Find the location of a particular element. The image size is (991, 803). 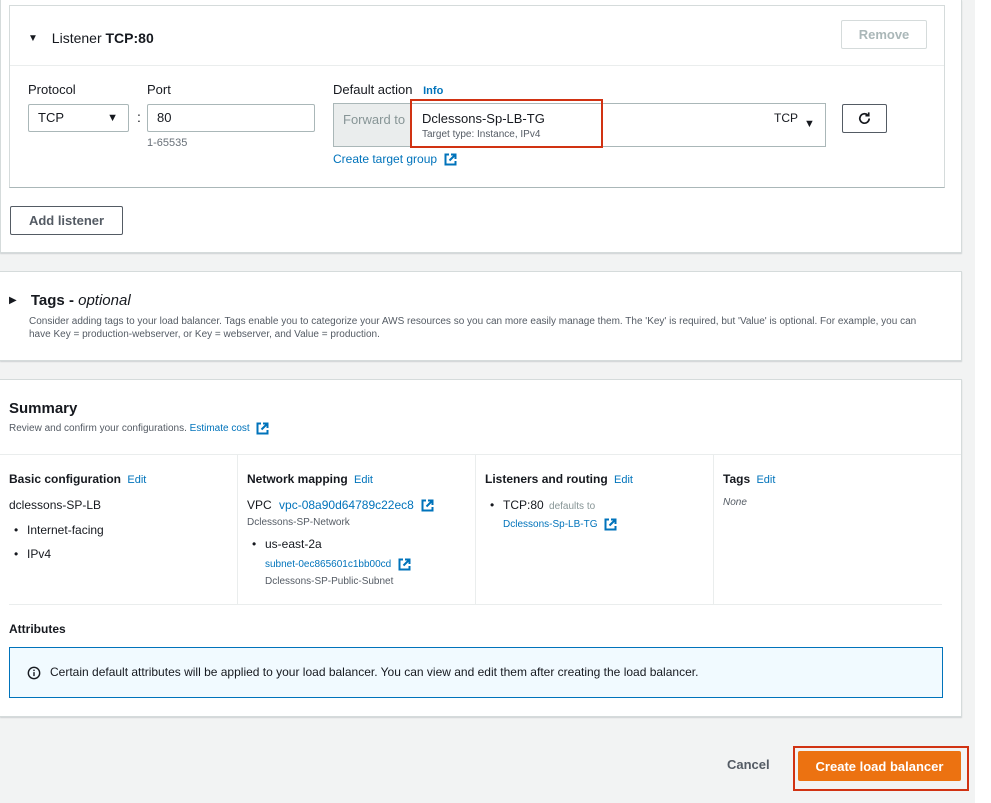

create-button-highlight is located at coordinates (881, 768).